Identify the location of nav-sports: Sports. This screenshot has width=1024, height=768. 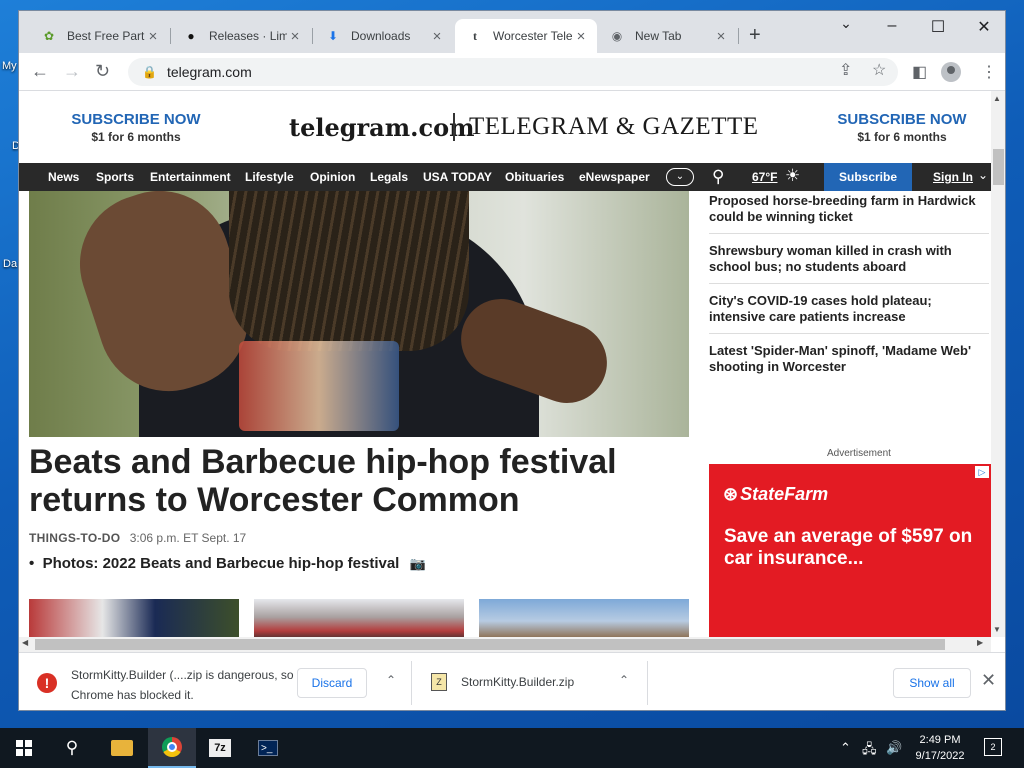
(115, 177).